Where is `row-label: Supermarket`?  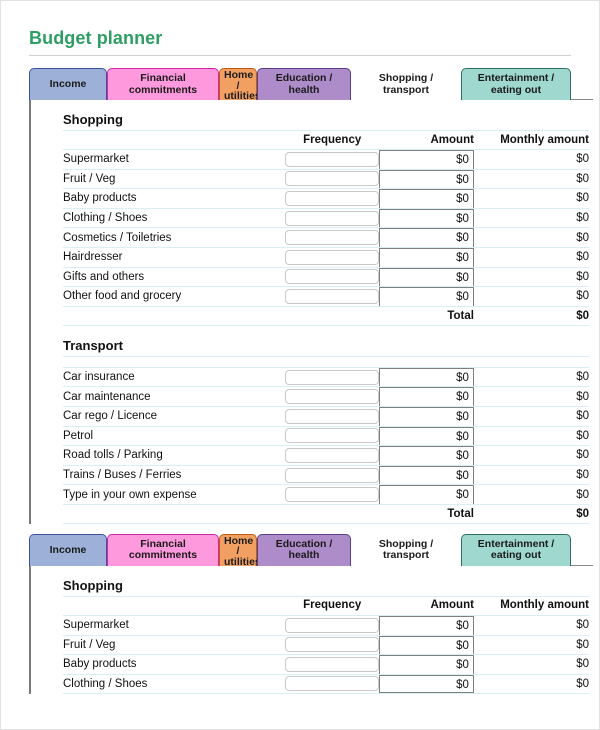 row-label: Supermarket is located at coordinates (174, 625).